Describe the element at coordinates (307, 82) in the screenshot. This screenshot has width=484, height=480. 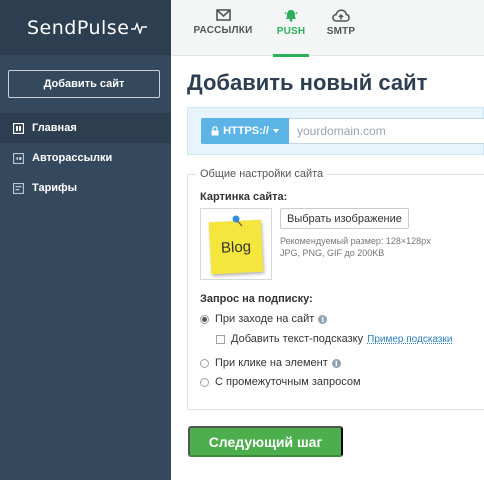
I see `page-title: Добавить новый сайт` at that location.